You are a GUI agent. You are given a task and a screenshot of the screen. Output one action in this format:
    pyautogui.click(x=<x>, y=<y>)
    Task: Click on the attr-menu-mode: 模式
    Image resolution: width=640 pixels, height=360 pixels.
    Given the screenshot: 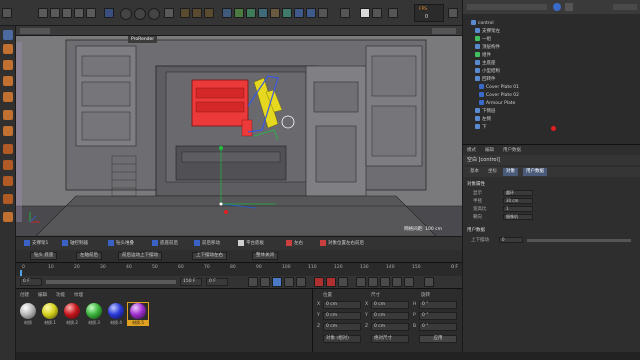 What is the action you would take?
    pyautogui.click(x=471, y=150)
    